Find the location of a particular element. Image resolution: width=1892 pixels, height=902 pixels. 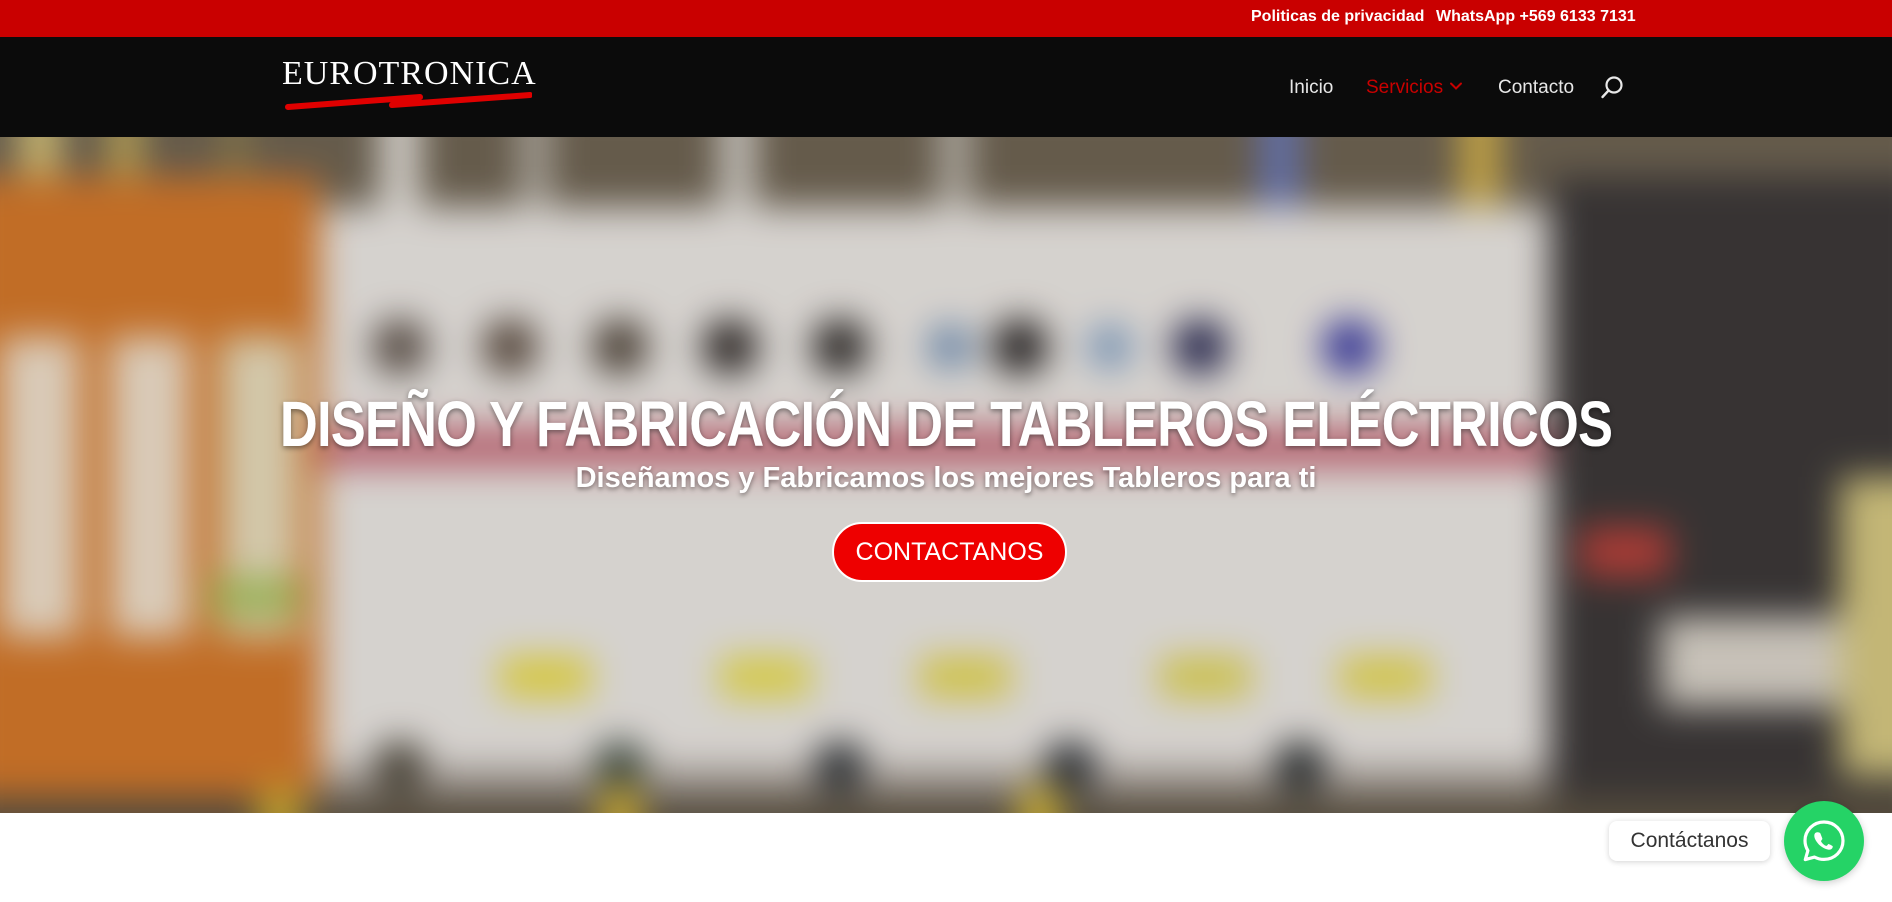

search-icon is located at coordinates (1613, 88).